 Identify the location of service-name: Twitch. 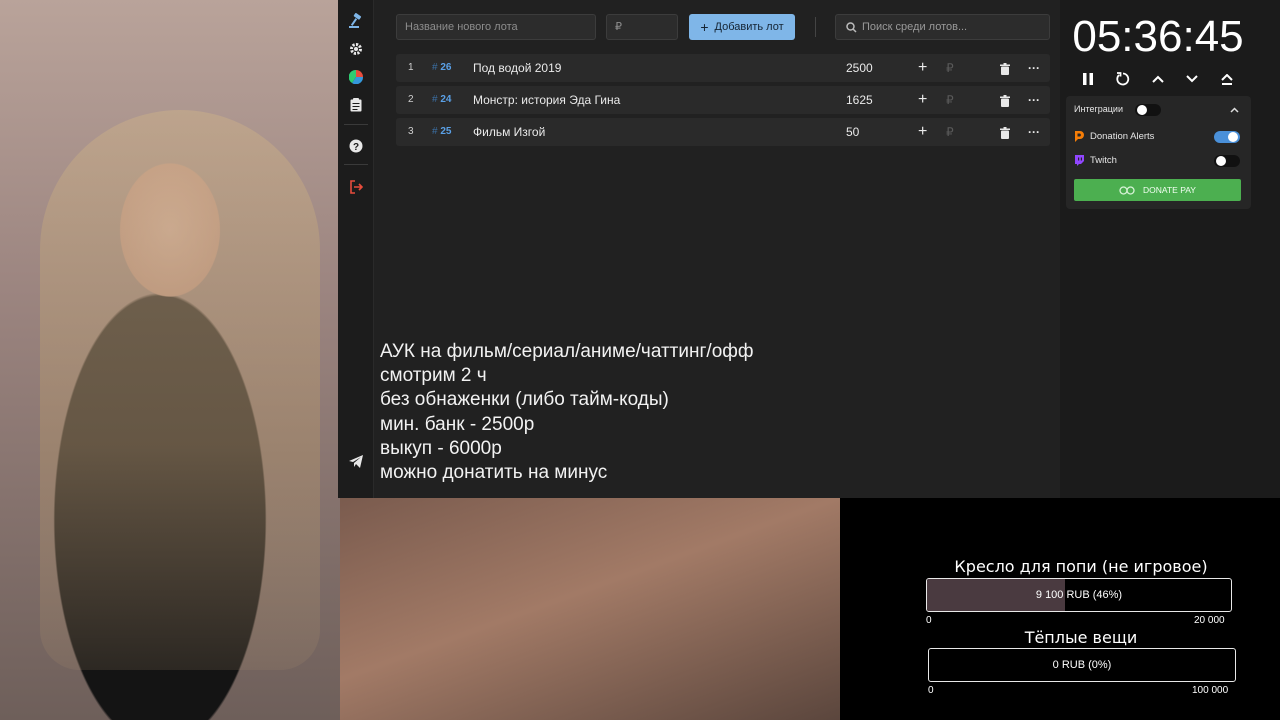
(1103, 160).